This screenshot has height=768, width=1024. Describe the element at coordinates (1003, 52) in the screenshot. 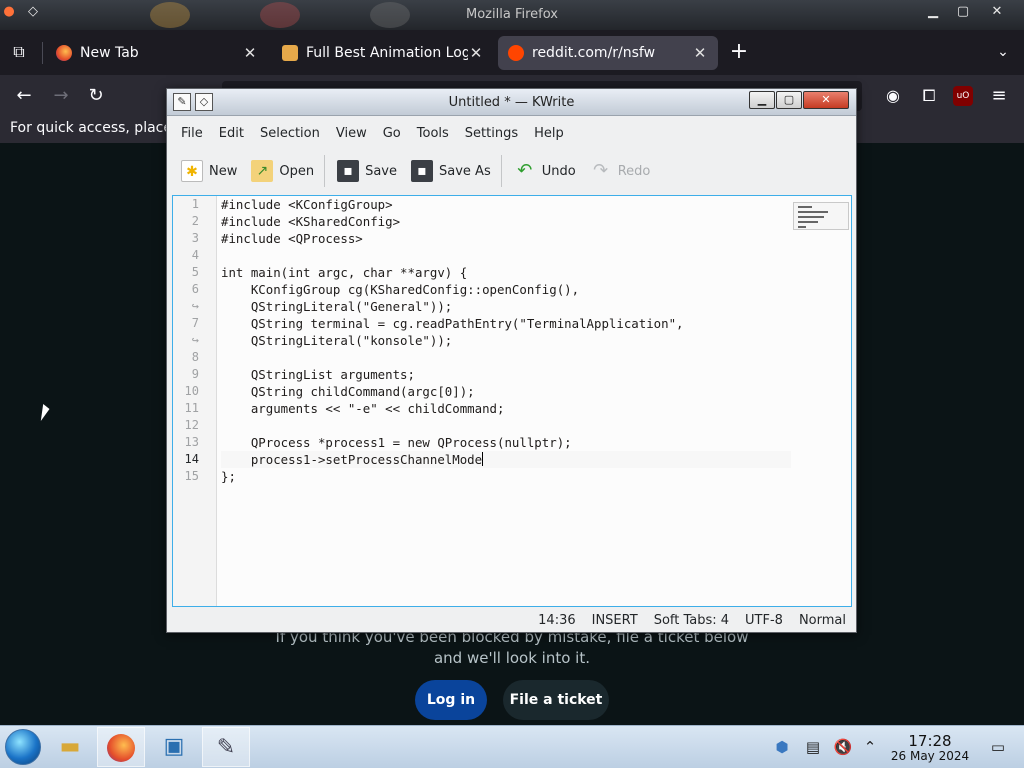

I see `chevron-down-icon: ⌄` at that location.